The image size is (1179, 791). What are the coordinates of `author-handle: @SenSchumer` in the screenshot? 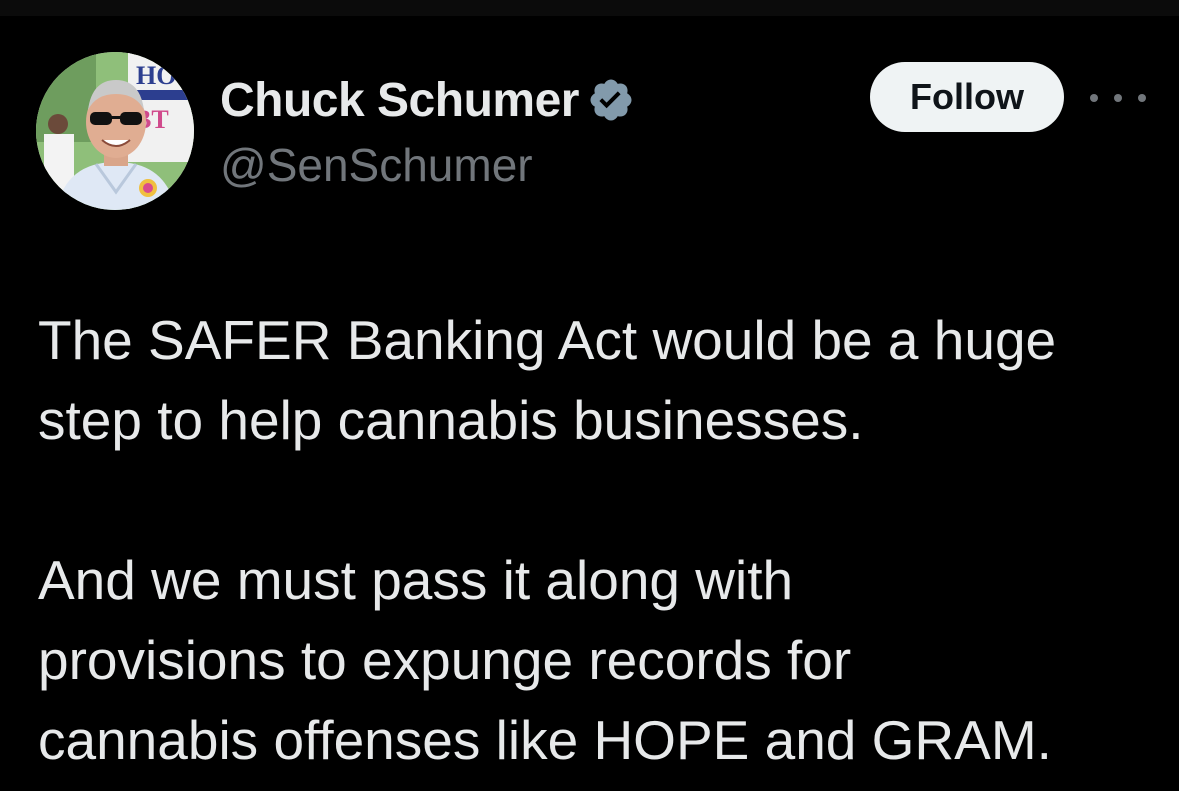 It's located at (376, 165).